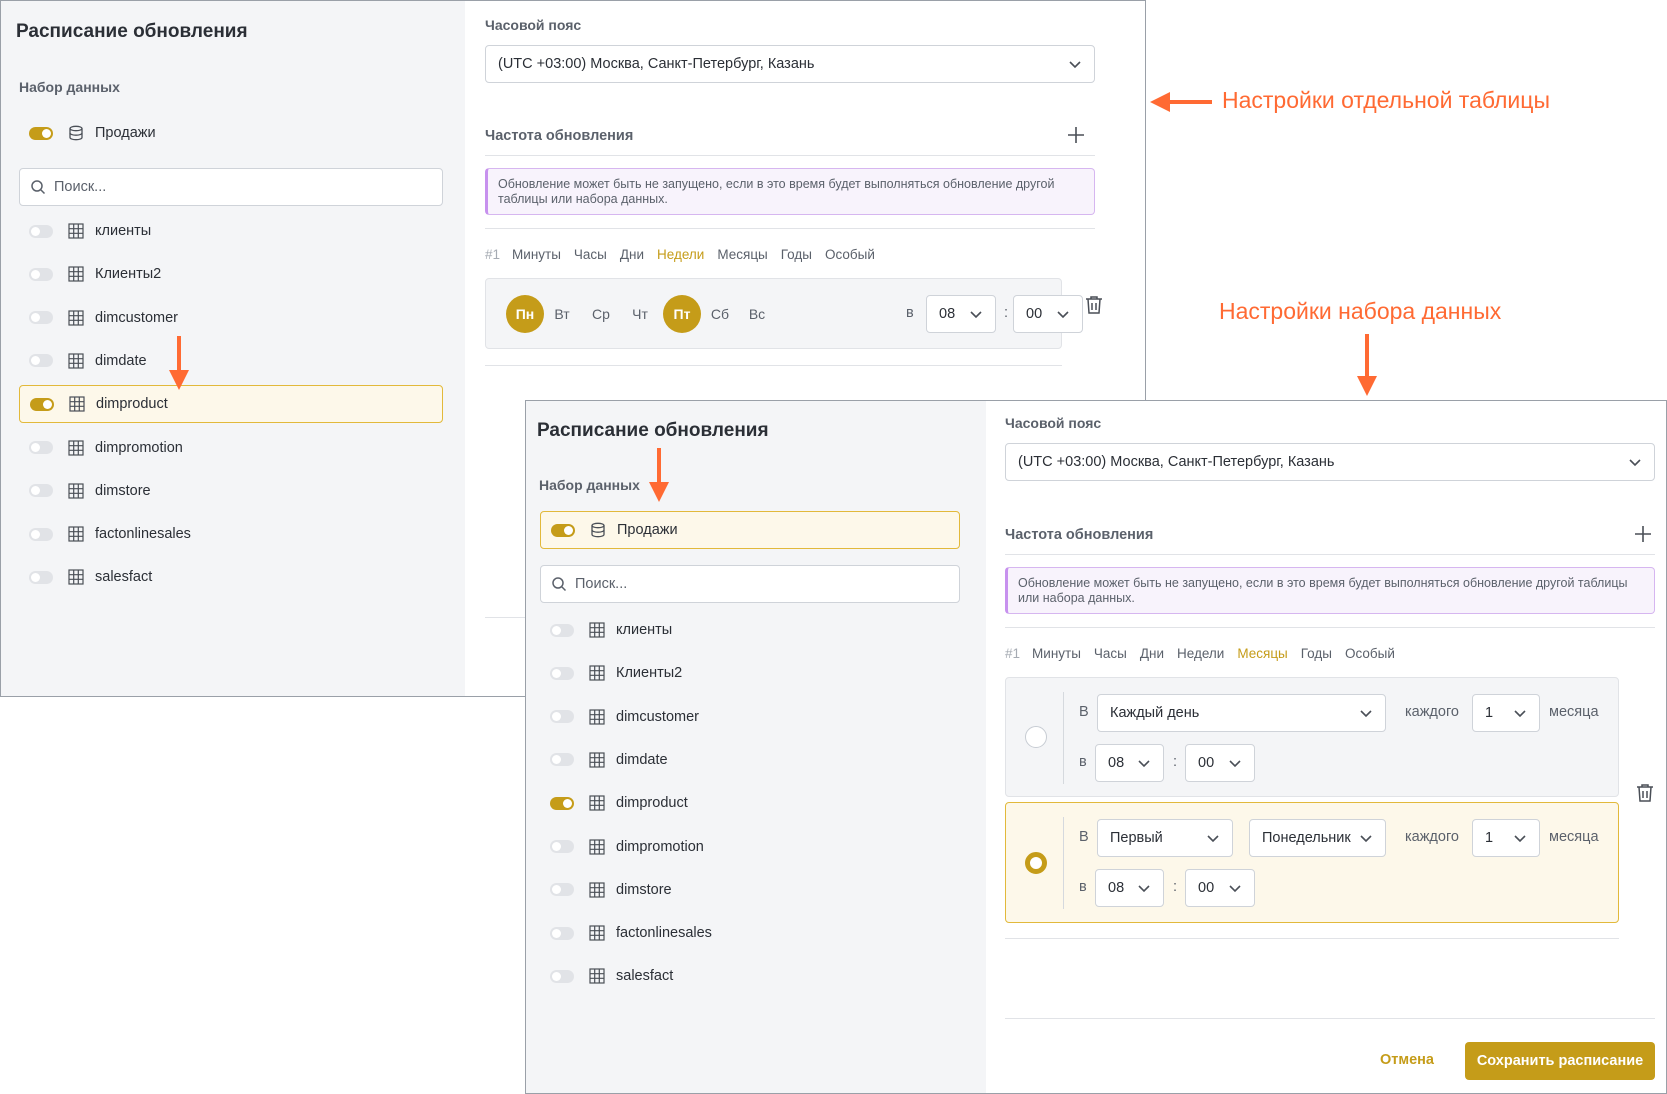  What do you see at coordinates (1241, 713) in the screenshot?
I see `day-select: Каждый день` at bounding box center [1241, 713].